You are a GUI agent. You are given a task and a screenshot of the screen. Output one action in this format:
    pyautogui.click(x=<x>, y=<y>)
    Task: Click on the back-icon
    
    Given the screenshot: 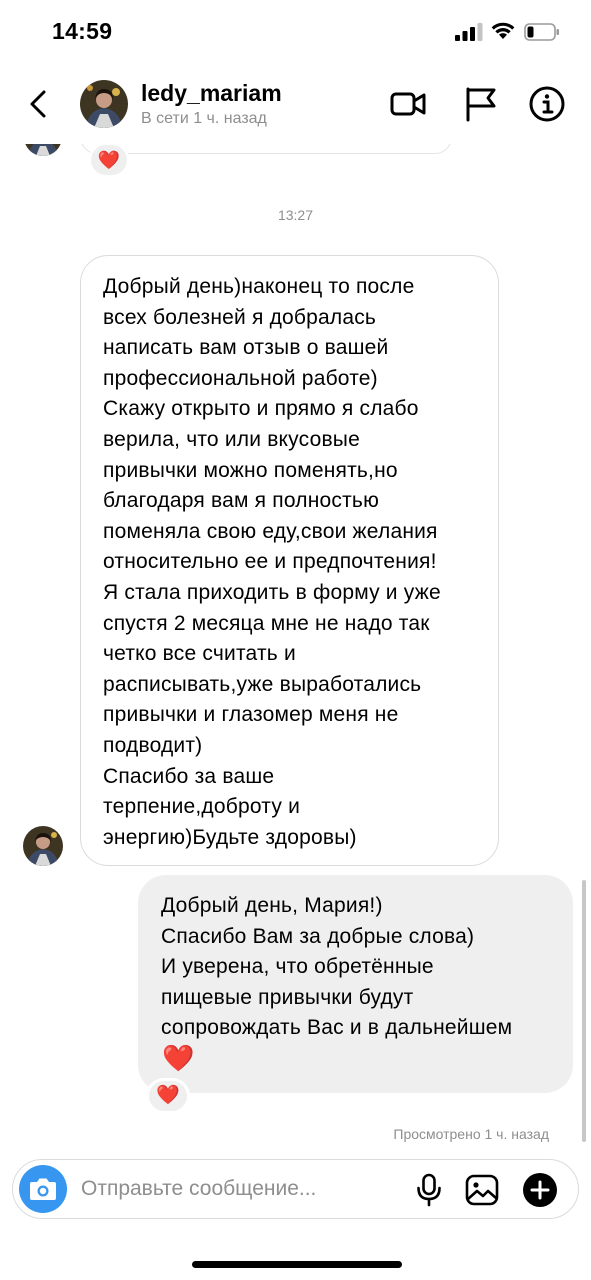 What is the action you would take?
    pyautogui.click(x=40, y=104)
    